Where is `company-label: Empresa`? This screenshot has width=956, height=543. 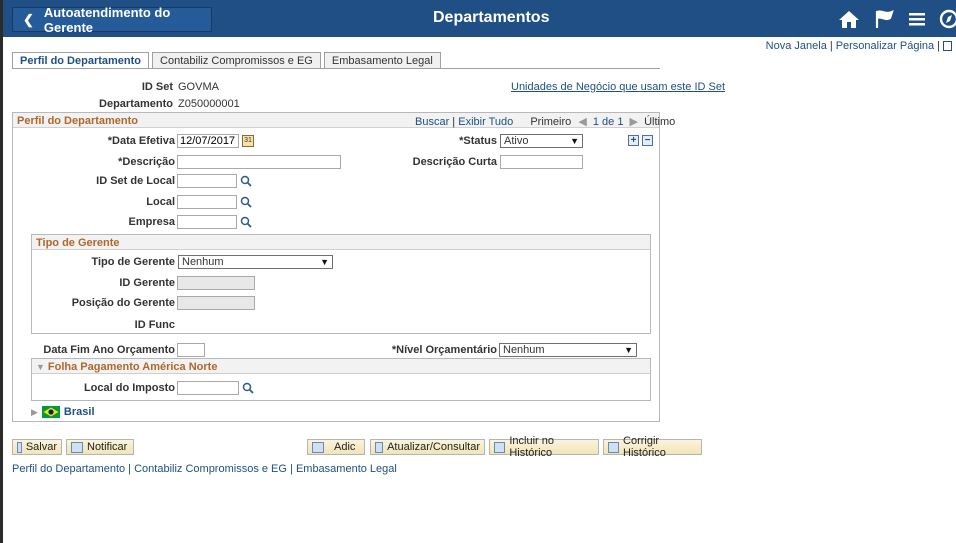
company-label: Empresa is located at coordinates (151, 222).